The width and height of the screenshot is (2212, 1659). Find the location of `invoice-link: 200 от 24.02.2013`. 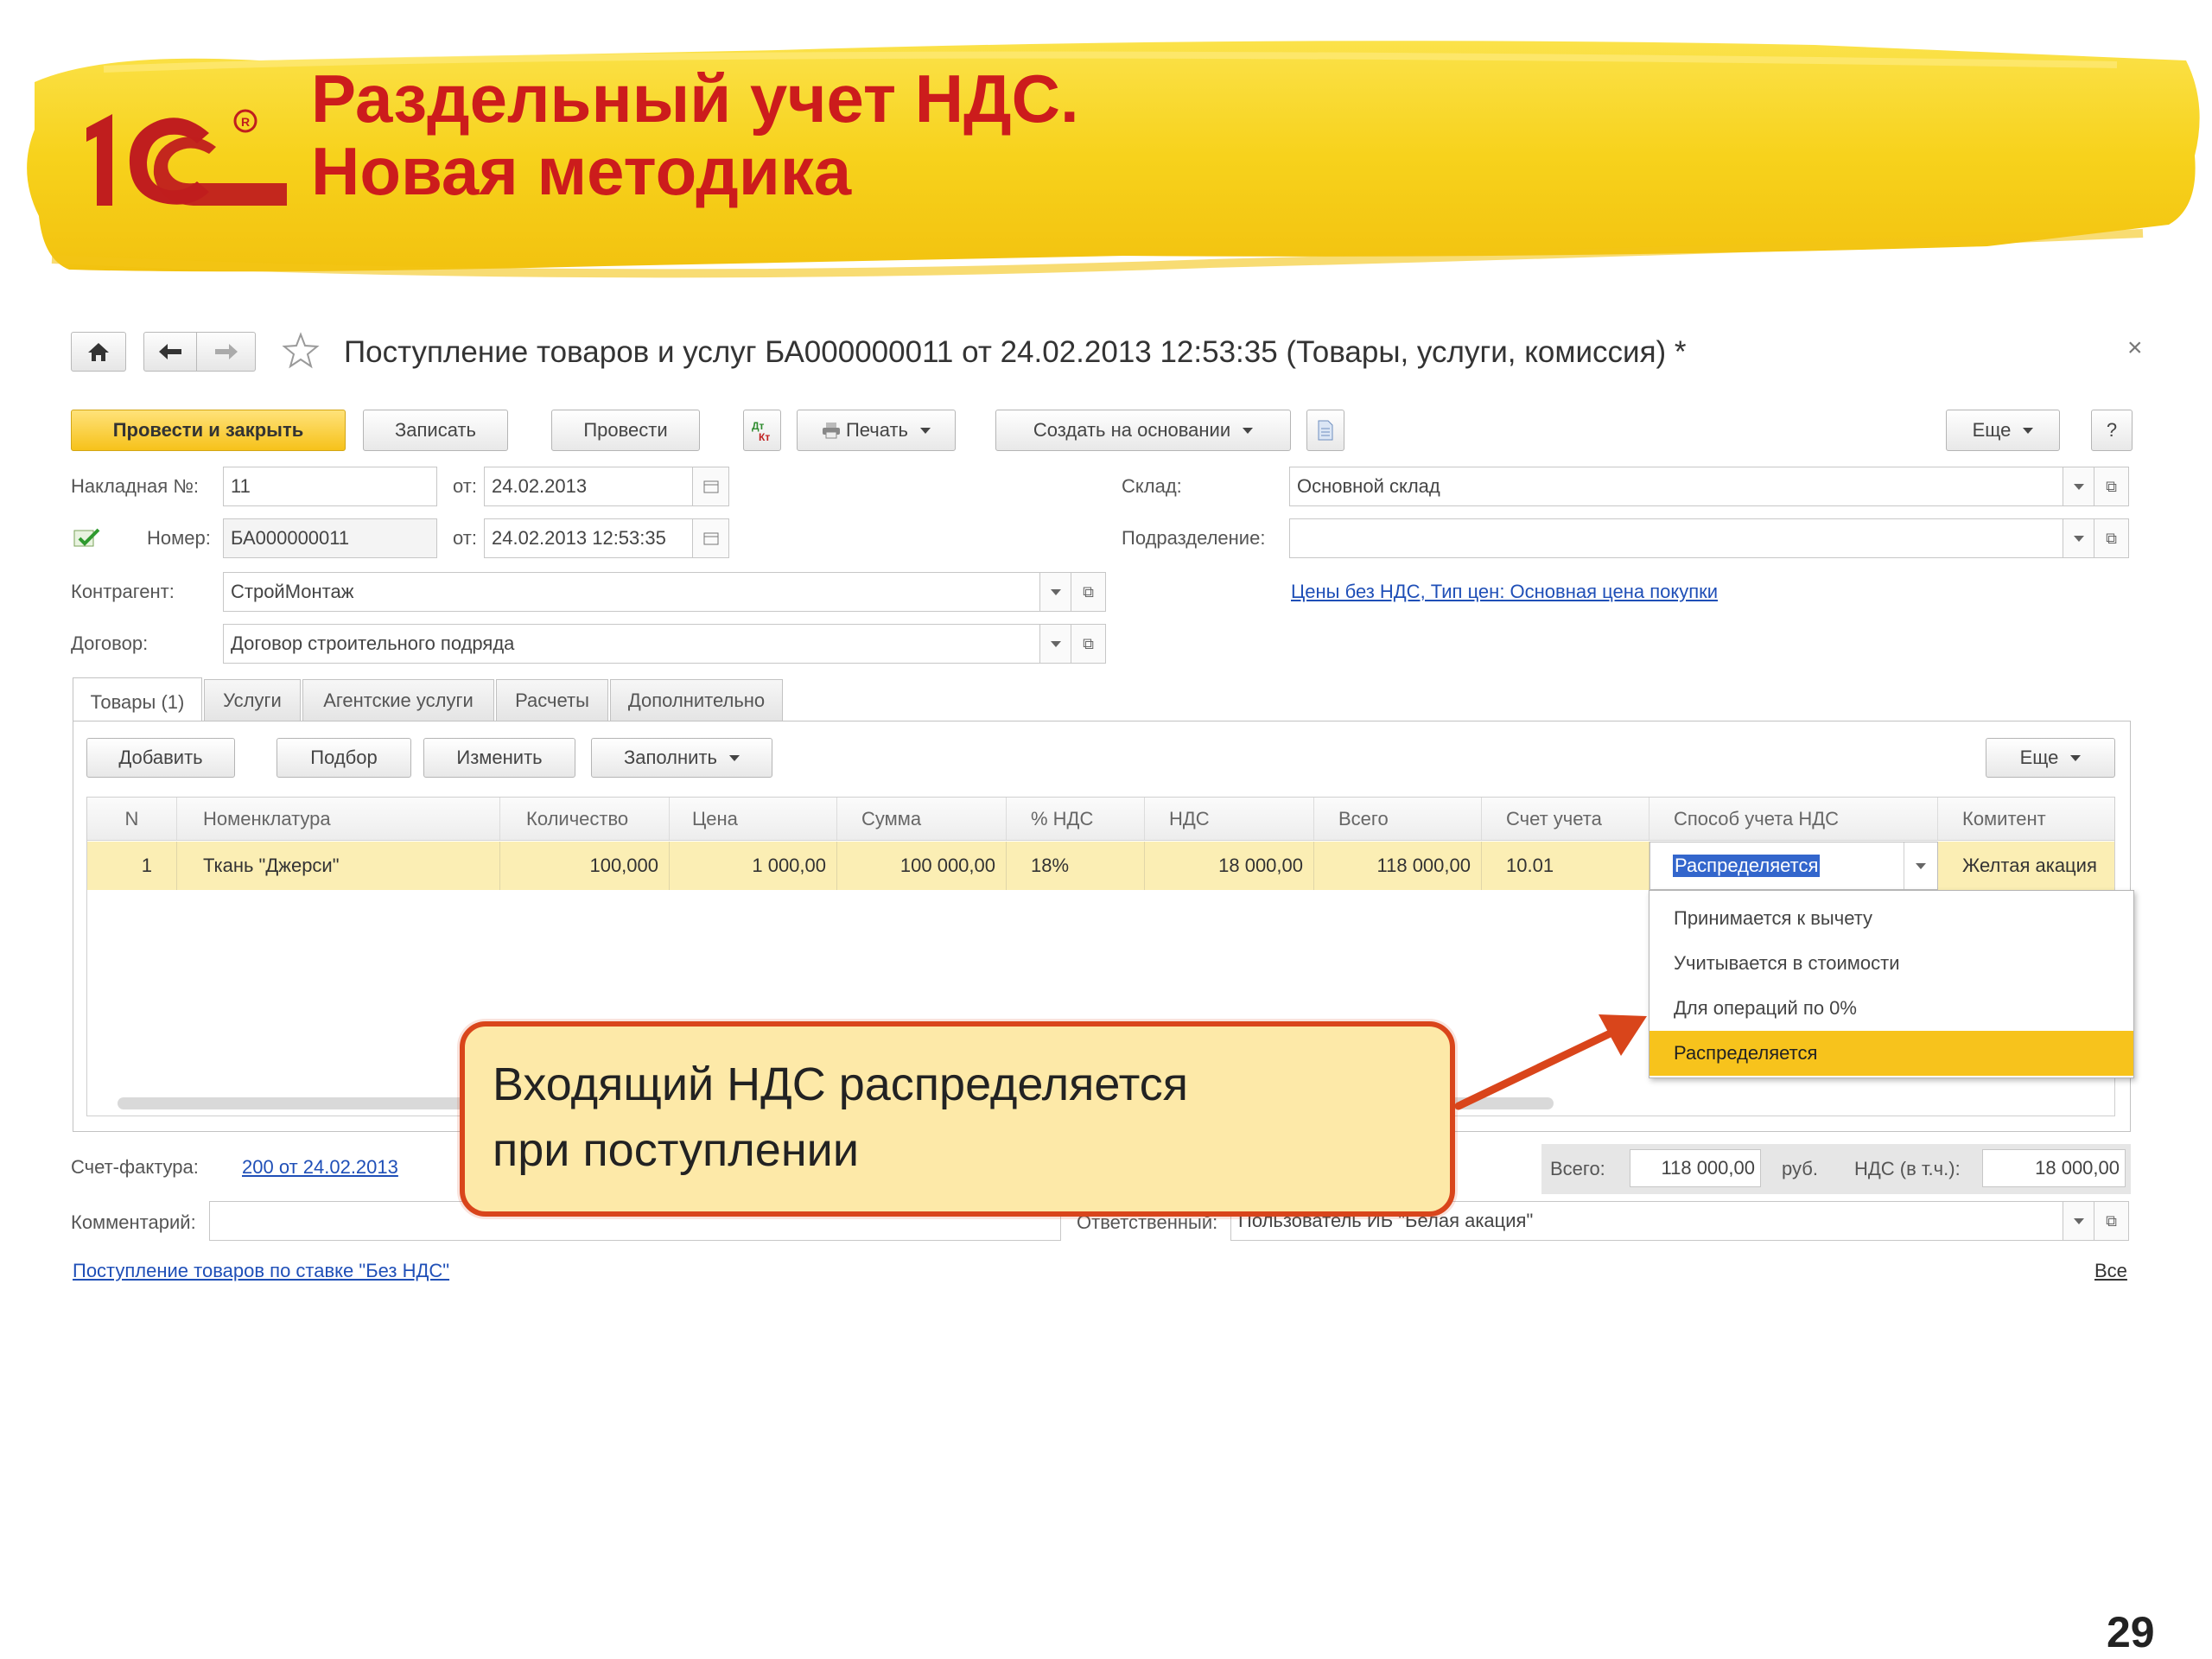

invoice-link: 200 от 24.02.2013 is located at coordinates (320, 1167).